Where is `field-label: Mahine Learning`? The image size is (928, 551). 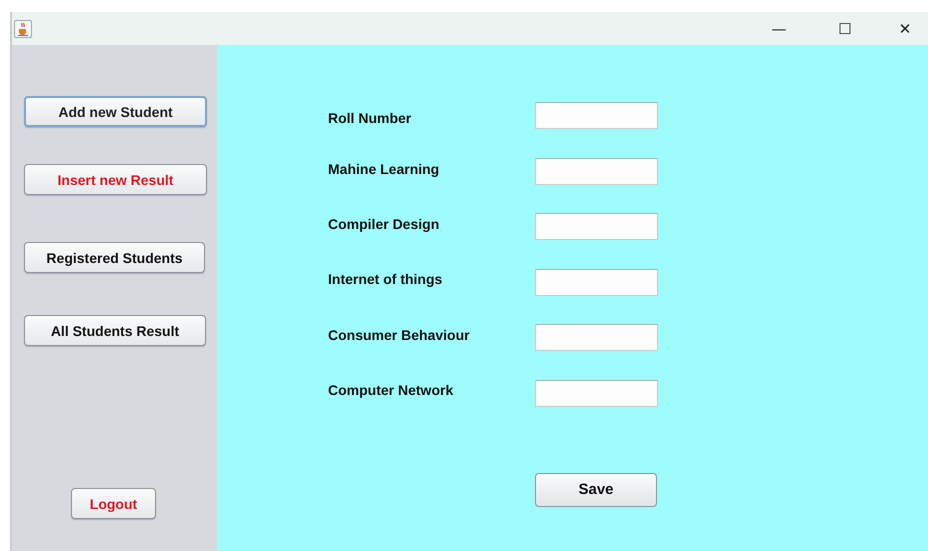
field-label: Mahine Learning is located at coordinates (384, 168).